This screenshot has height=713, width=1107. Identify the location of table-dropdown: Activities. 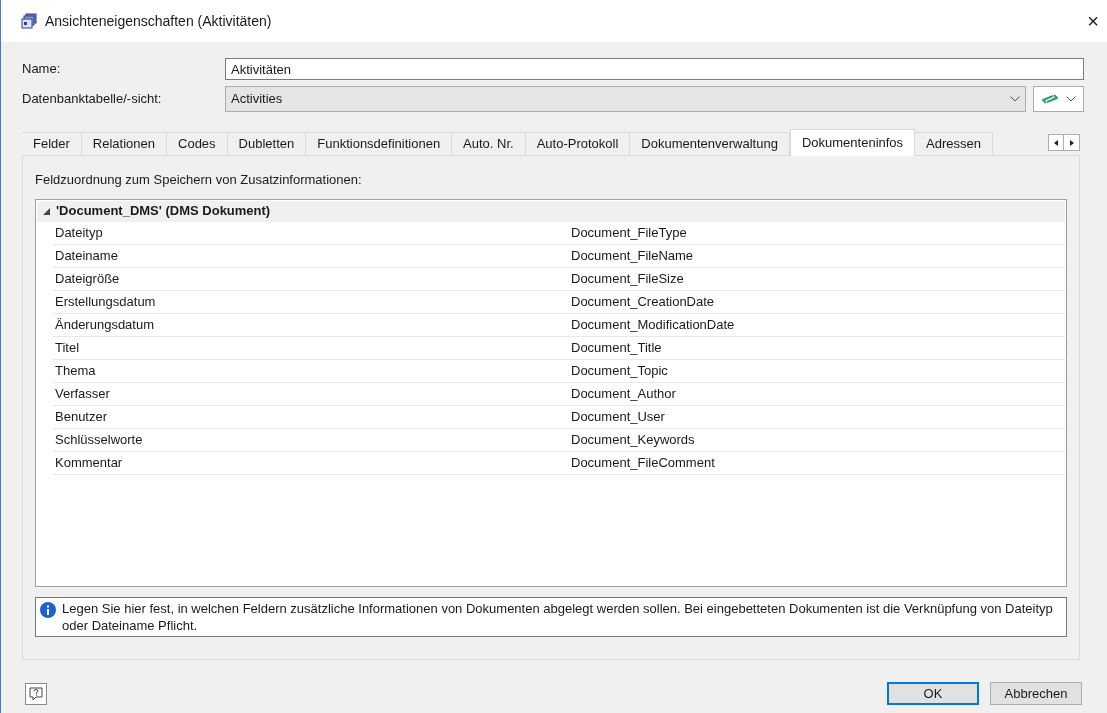
(625, 99).